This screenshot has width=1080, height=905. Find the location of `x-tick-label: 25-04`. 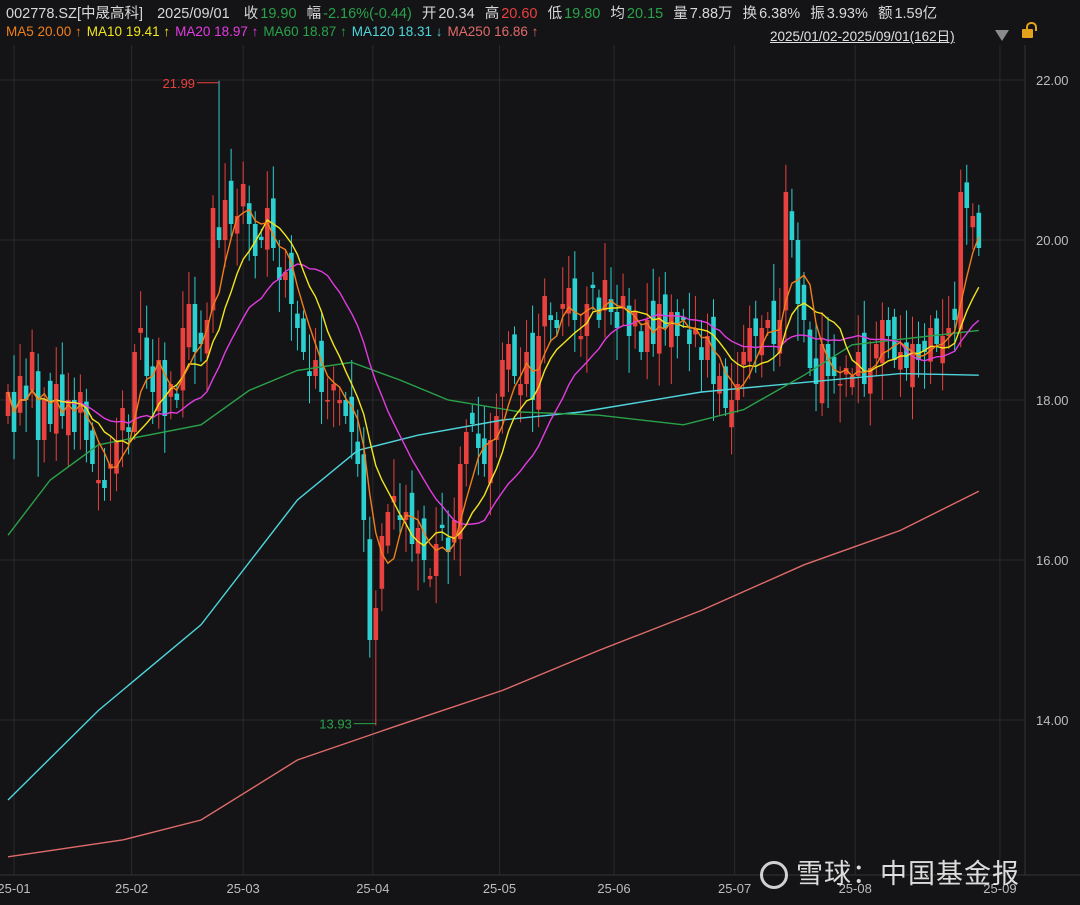

x-tick-label: 25-04 is located at coordinates (372, 888).